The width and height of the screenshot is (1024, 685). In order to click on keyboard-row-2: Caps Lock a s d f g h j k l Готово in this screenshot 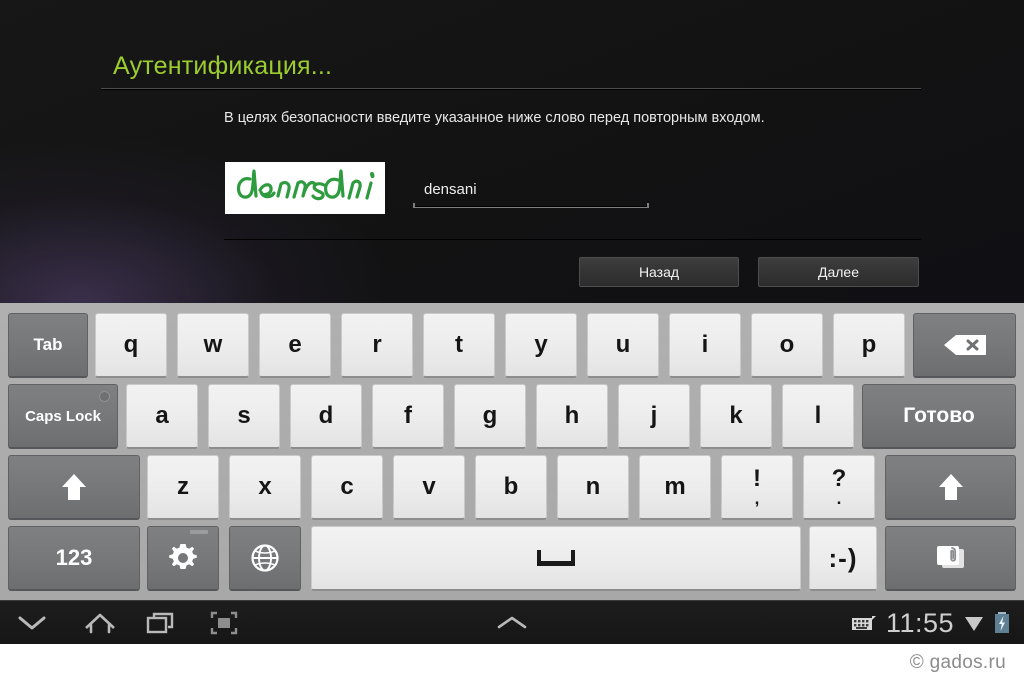, I will do `click(512, 417)`.